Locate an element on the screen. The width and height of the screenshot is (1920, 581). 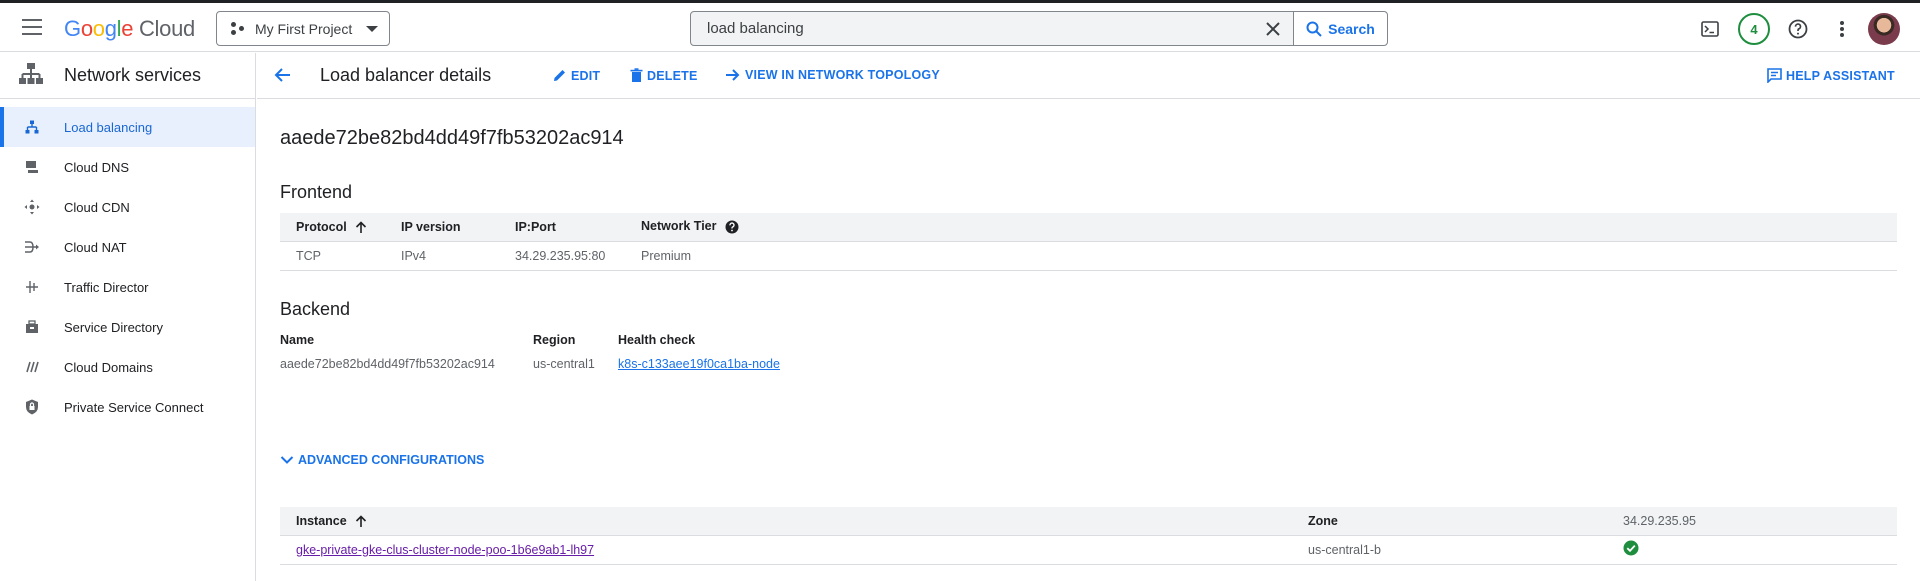
chat-icon is located at coordinates (1774, 75).